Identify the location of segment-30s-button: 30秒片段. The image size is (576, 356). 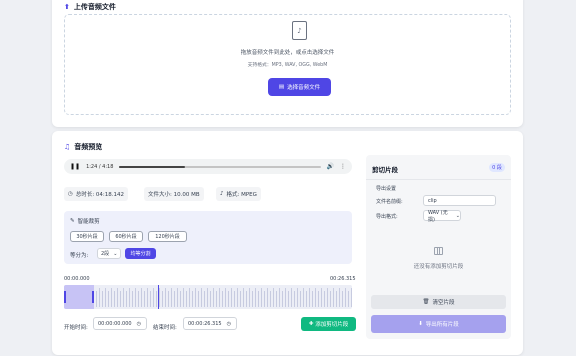
(87, 236).